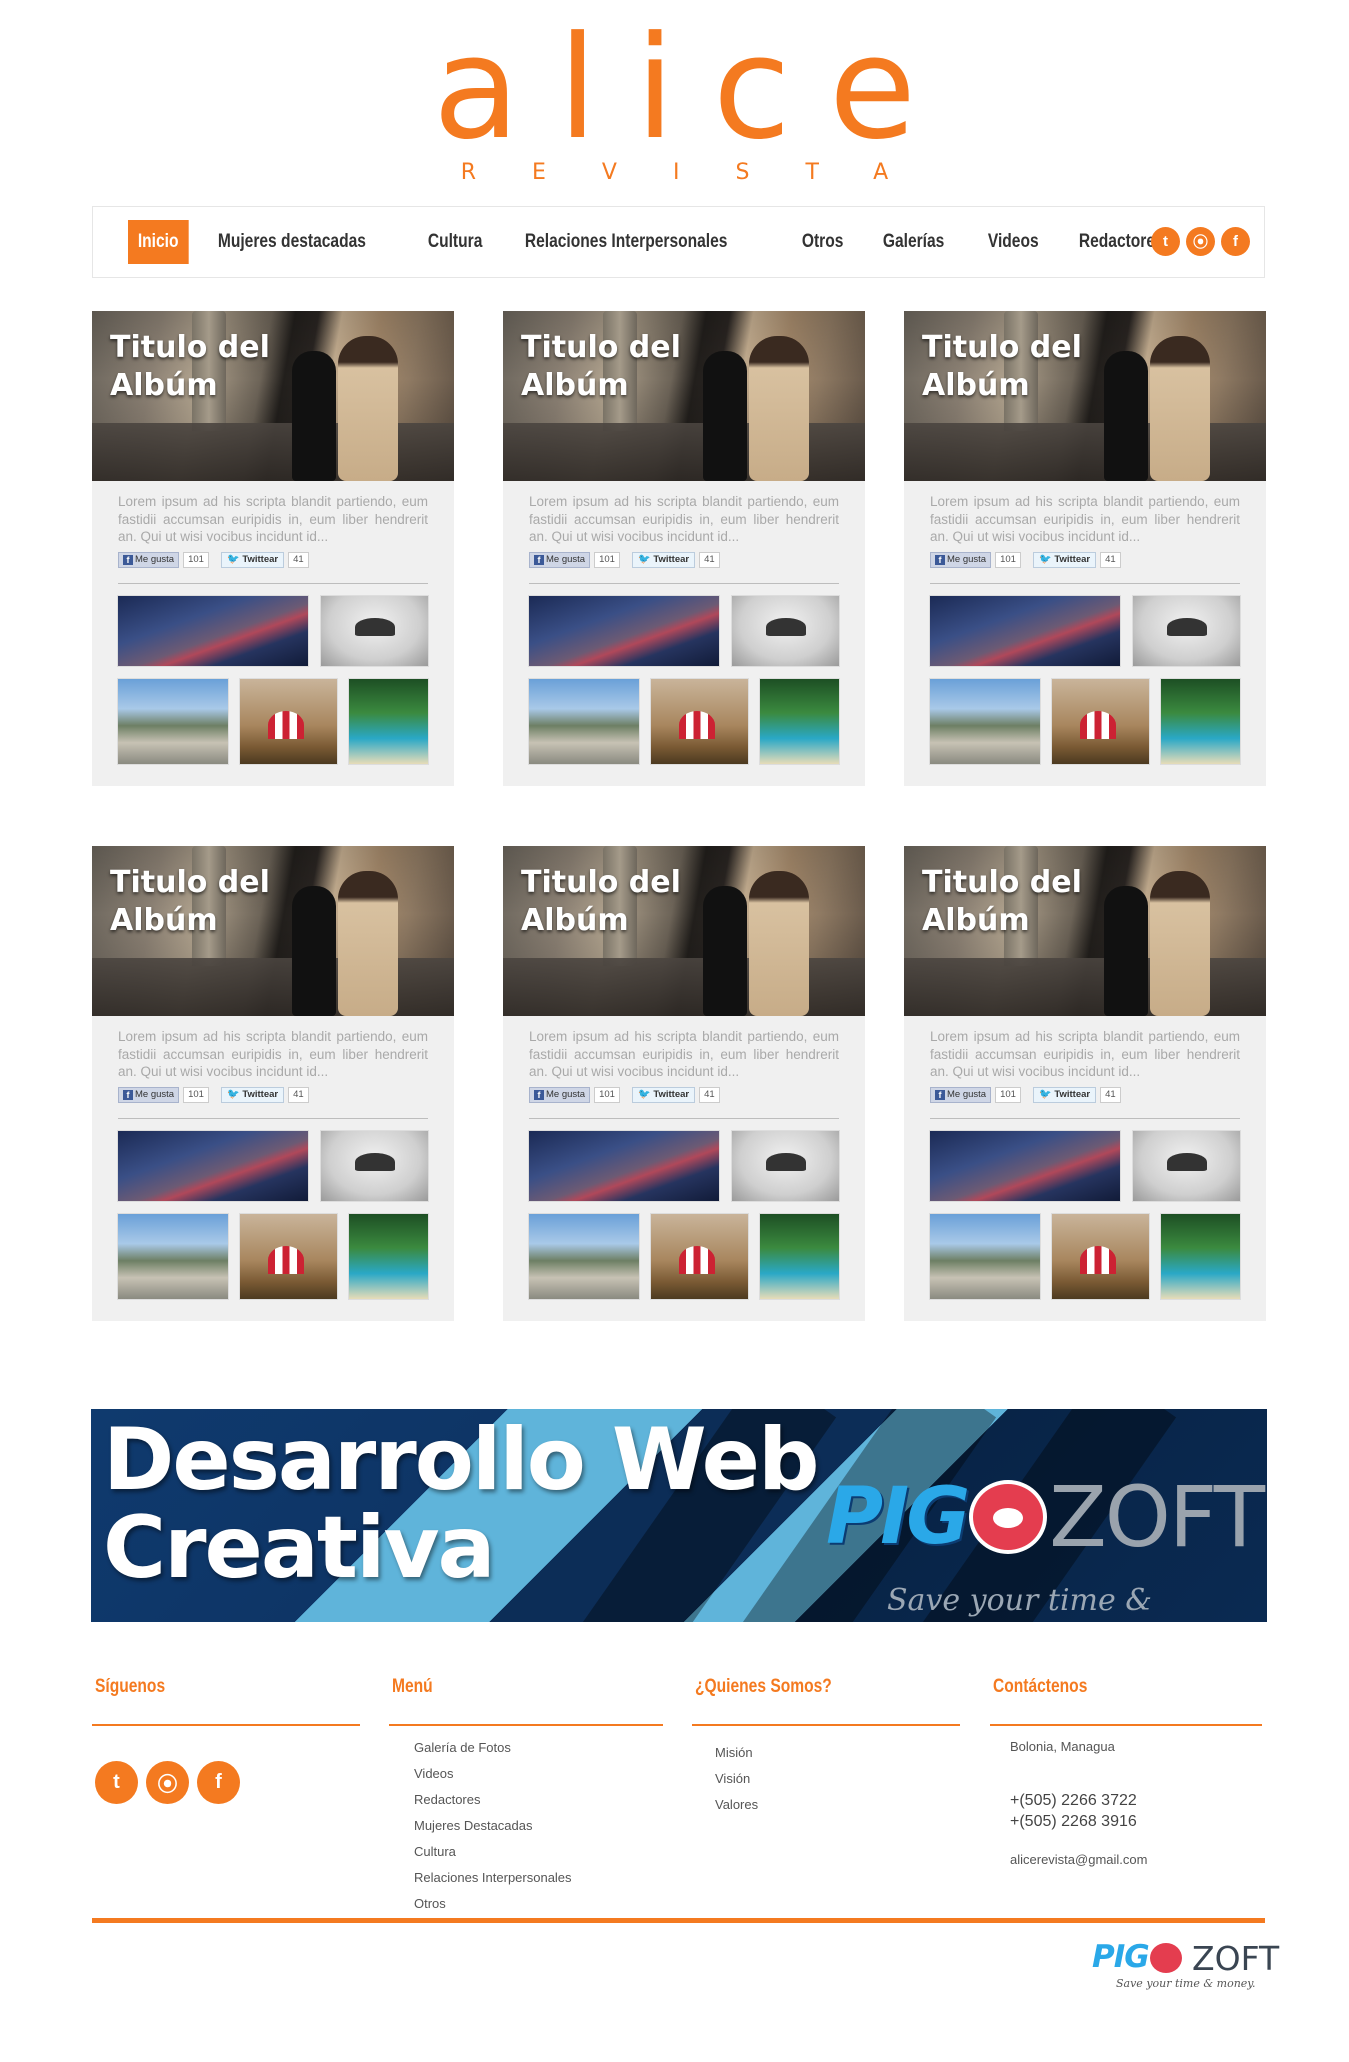  What do you see at coordinates (827, 1744) in the screenshot?
I see `footer-quienes: ¿Quienes Somos? Misión Visión Valores` at bounding box center [827, 1744].